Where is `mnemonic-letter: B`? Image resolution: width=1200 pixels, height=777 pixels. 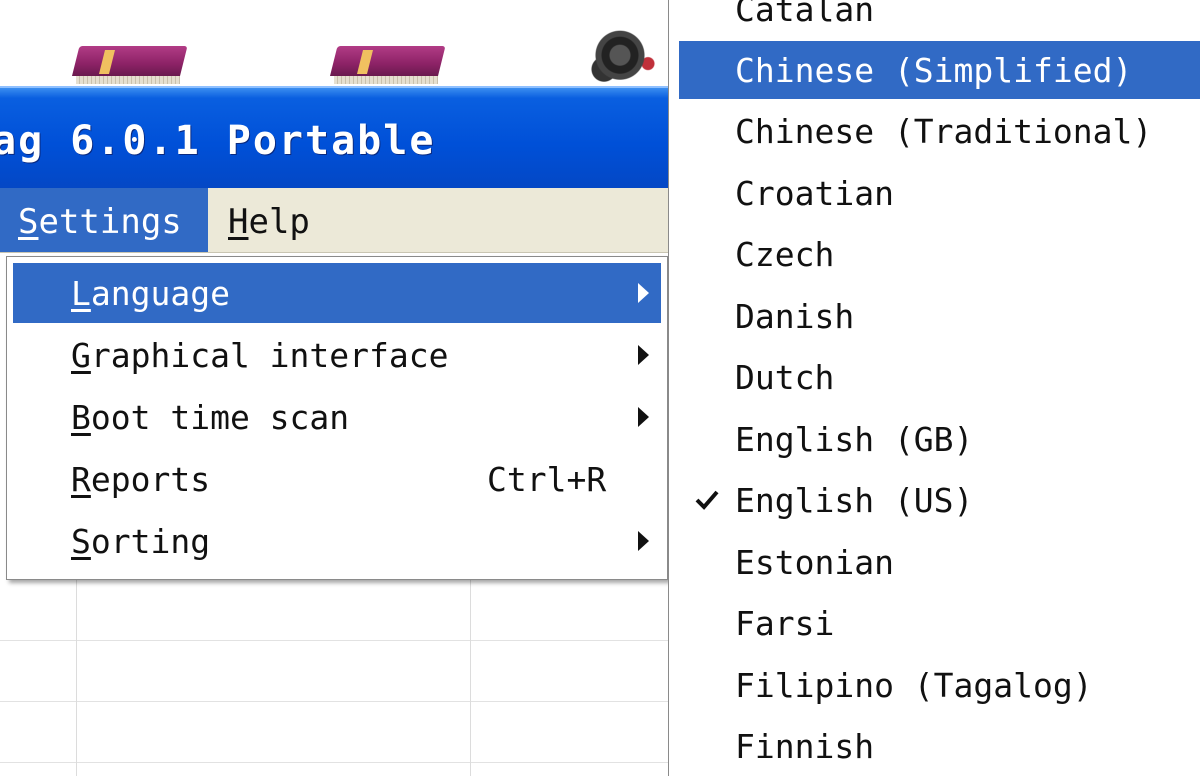 mnemonic-letter: B is located at coordinates (81, 417).